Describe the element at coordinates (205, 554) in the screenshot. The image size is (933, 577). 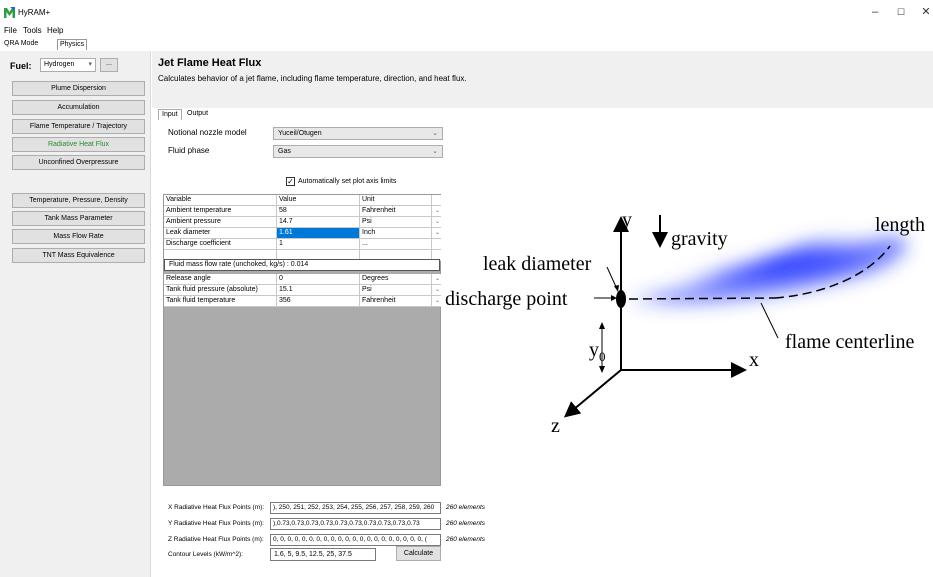
I see `contour-levels-label: Contour Levels (kW/m^2):` at that location.